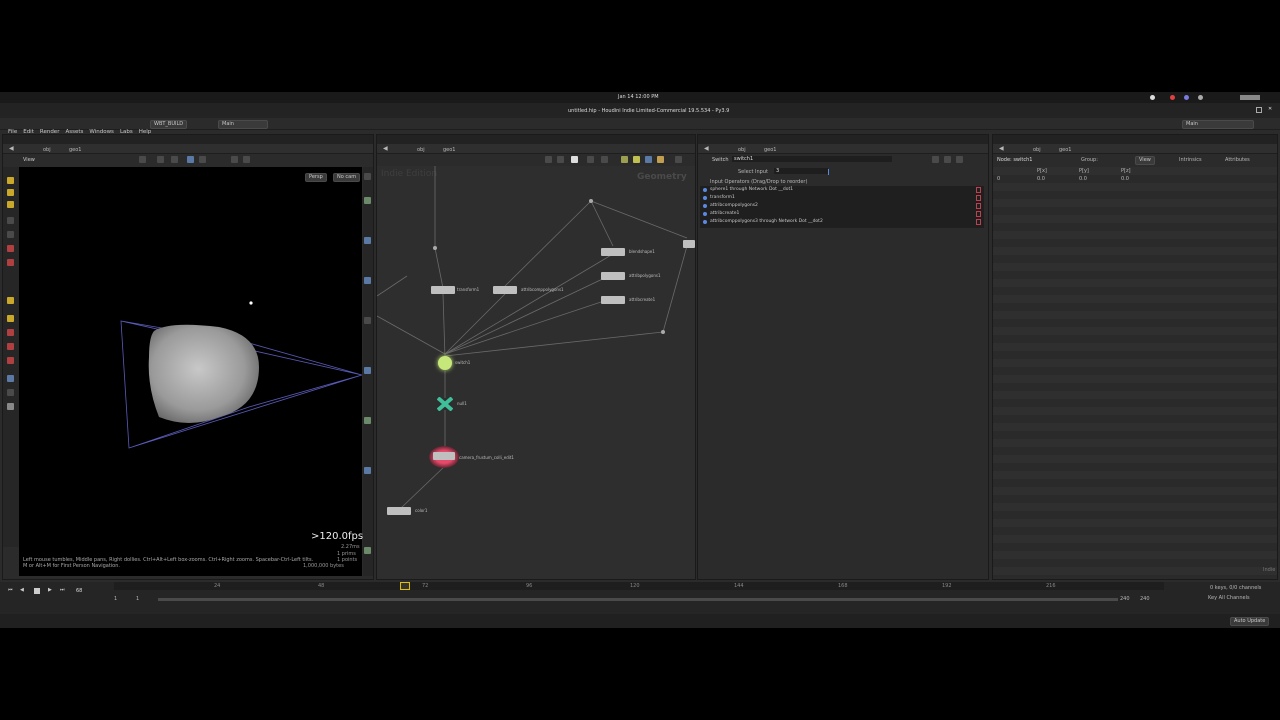 Image resolution: width=1280 pixels, height=720 pixels. Describe the element at coordinates (385, 149) in the screenshot. I see `network-back-icon: ◀` at that location.